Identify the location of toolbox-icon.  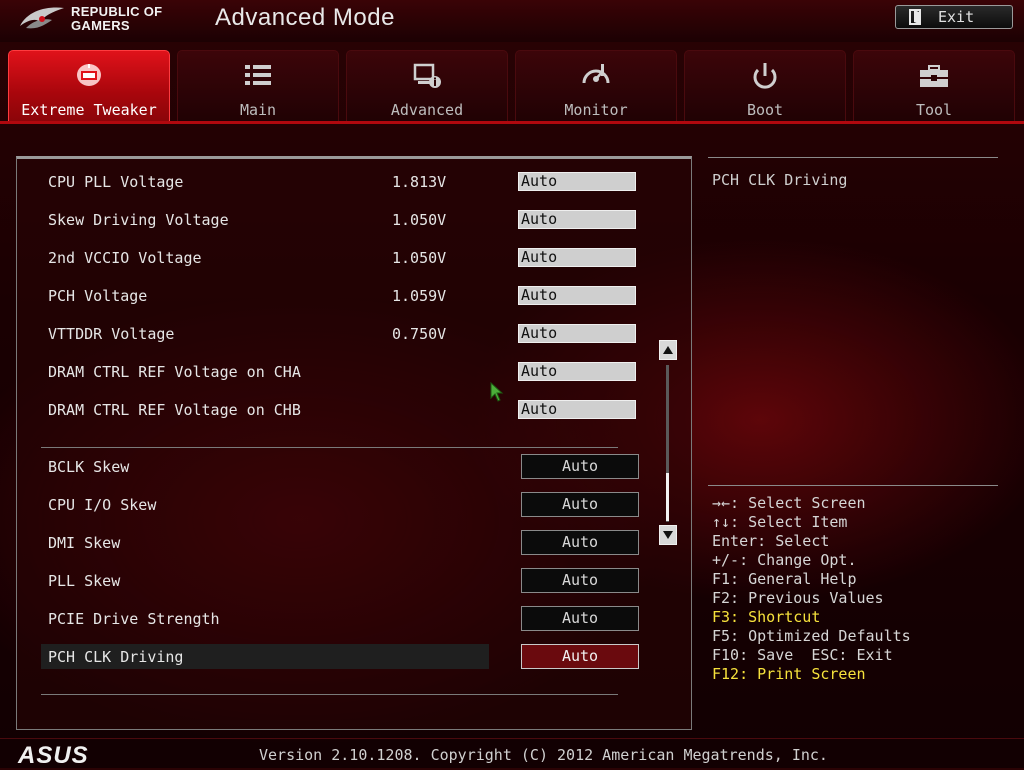
(934, 76).